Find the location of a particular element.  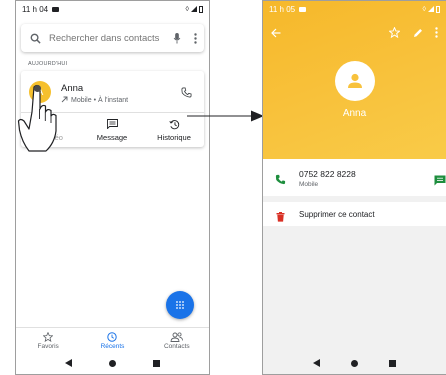

status-time: 11 h 04 is located at coordinates (35, 9).